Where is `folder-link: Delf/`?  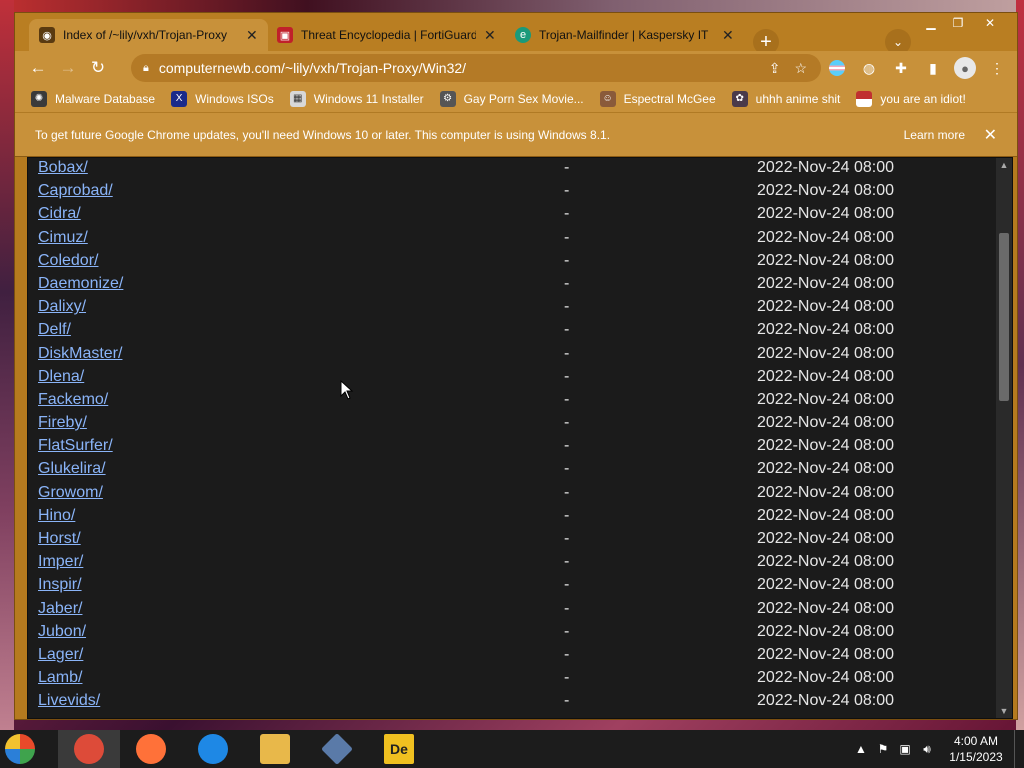 folder-link: Delf/ is located at coordinates (54, 330).